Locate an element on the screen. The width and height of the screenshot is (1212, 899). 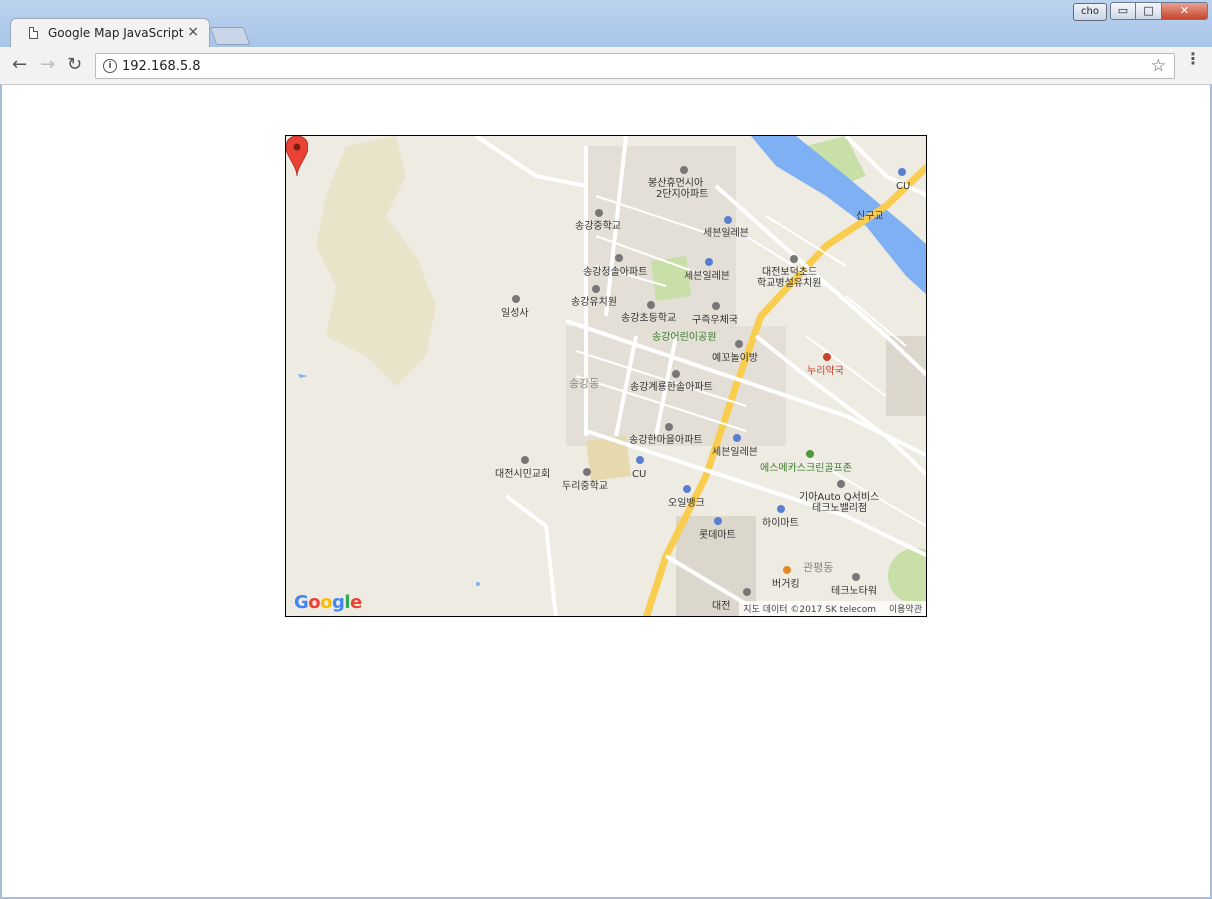
url-text: 192.168.5.8 is located at coordinates (161, 66).